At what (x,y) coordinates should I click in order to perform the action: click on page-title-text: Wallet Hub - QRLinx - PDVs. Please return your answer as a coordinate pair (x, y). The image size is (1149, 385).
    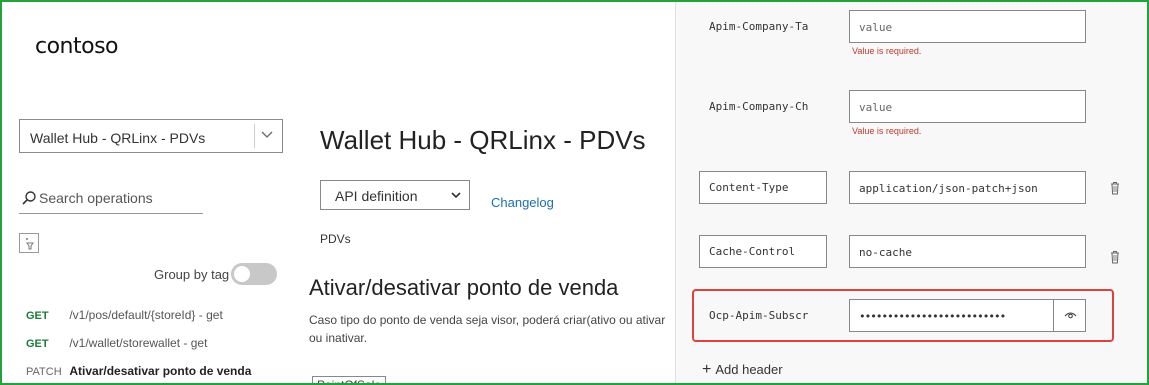
    Looking at the image, I should click on (483, 140).